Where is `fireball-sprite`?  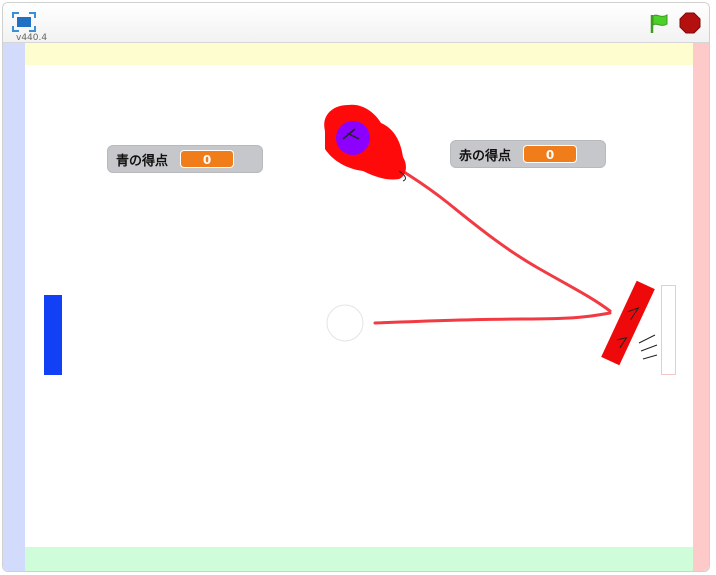 fireball-sprite is located at coordinates (365, 143).